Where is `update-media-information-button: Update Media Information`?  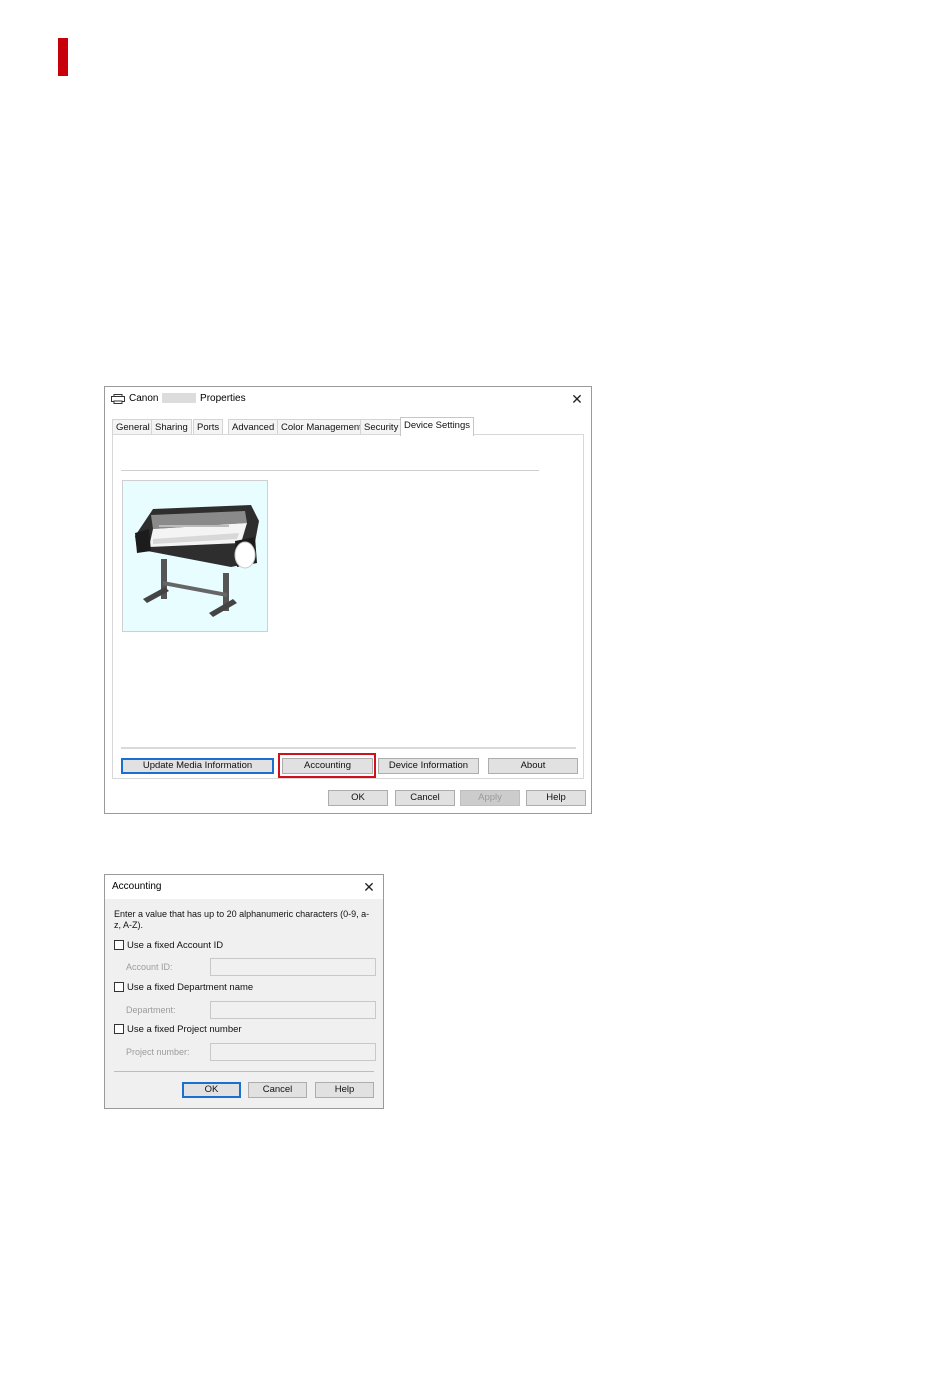 update-media-information-button: Update Media Information is located at coordinates (197, 766).